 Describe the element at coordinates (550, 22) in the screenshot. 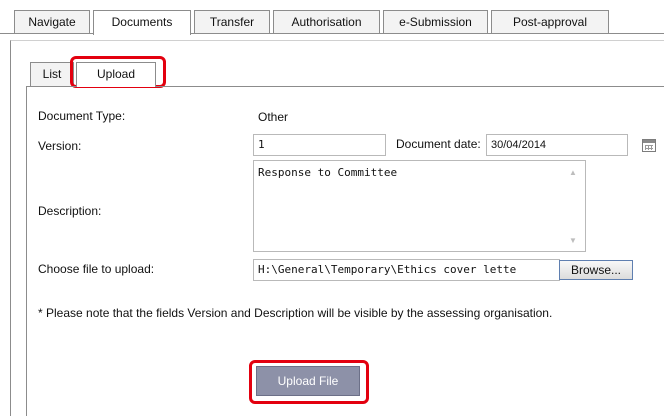

I see `tab-post-approval: Post-approval` at that location.